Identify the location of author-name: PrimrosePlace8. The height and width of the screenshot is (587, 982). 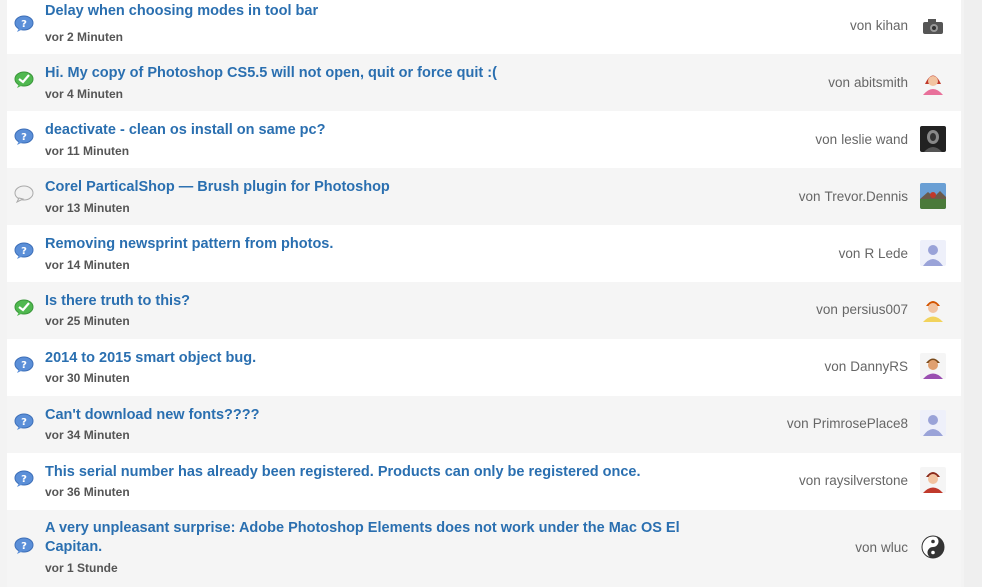
(860, 423).